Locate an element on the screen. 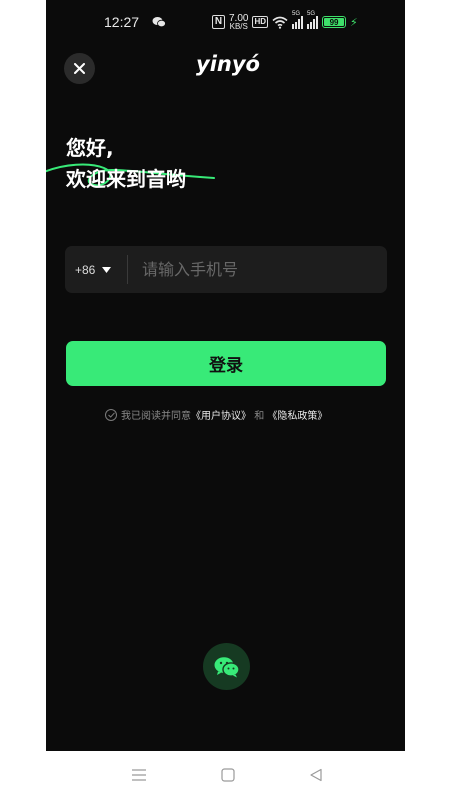  home-button is located at coordinates (228, 775).